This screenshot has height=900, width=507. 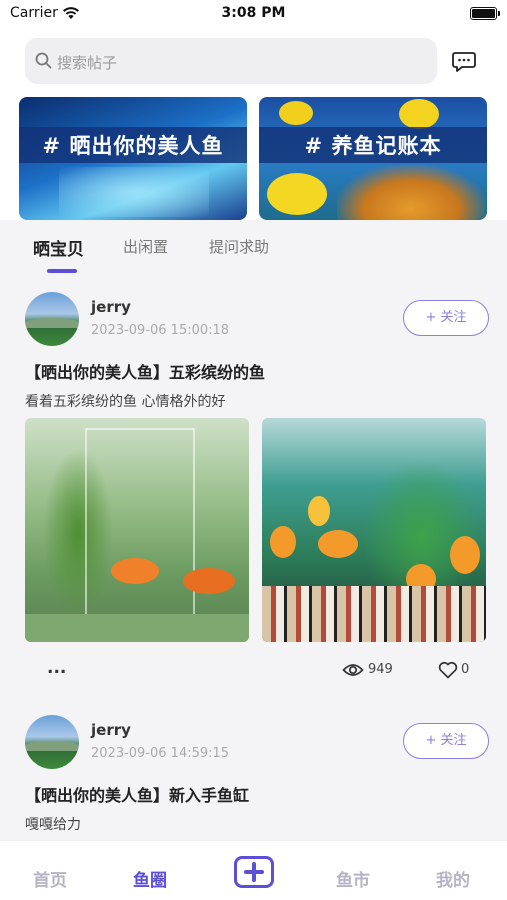 I want to click on nav-fish-circle: 鱼圈, so click(x=150, y=878).